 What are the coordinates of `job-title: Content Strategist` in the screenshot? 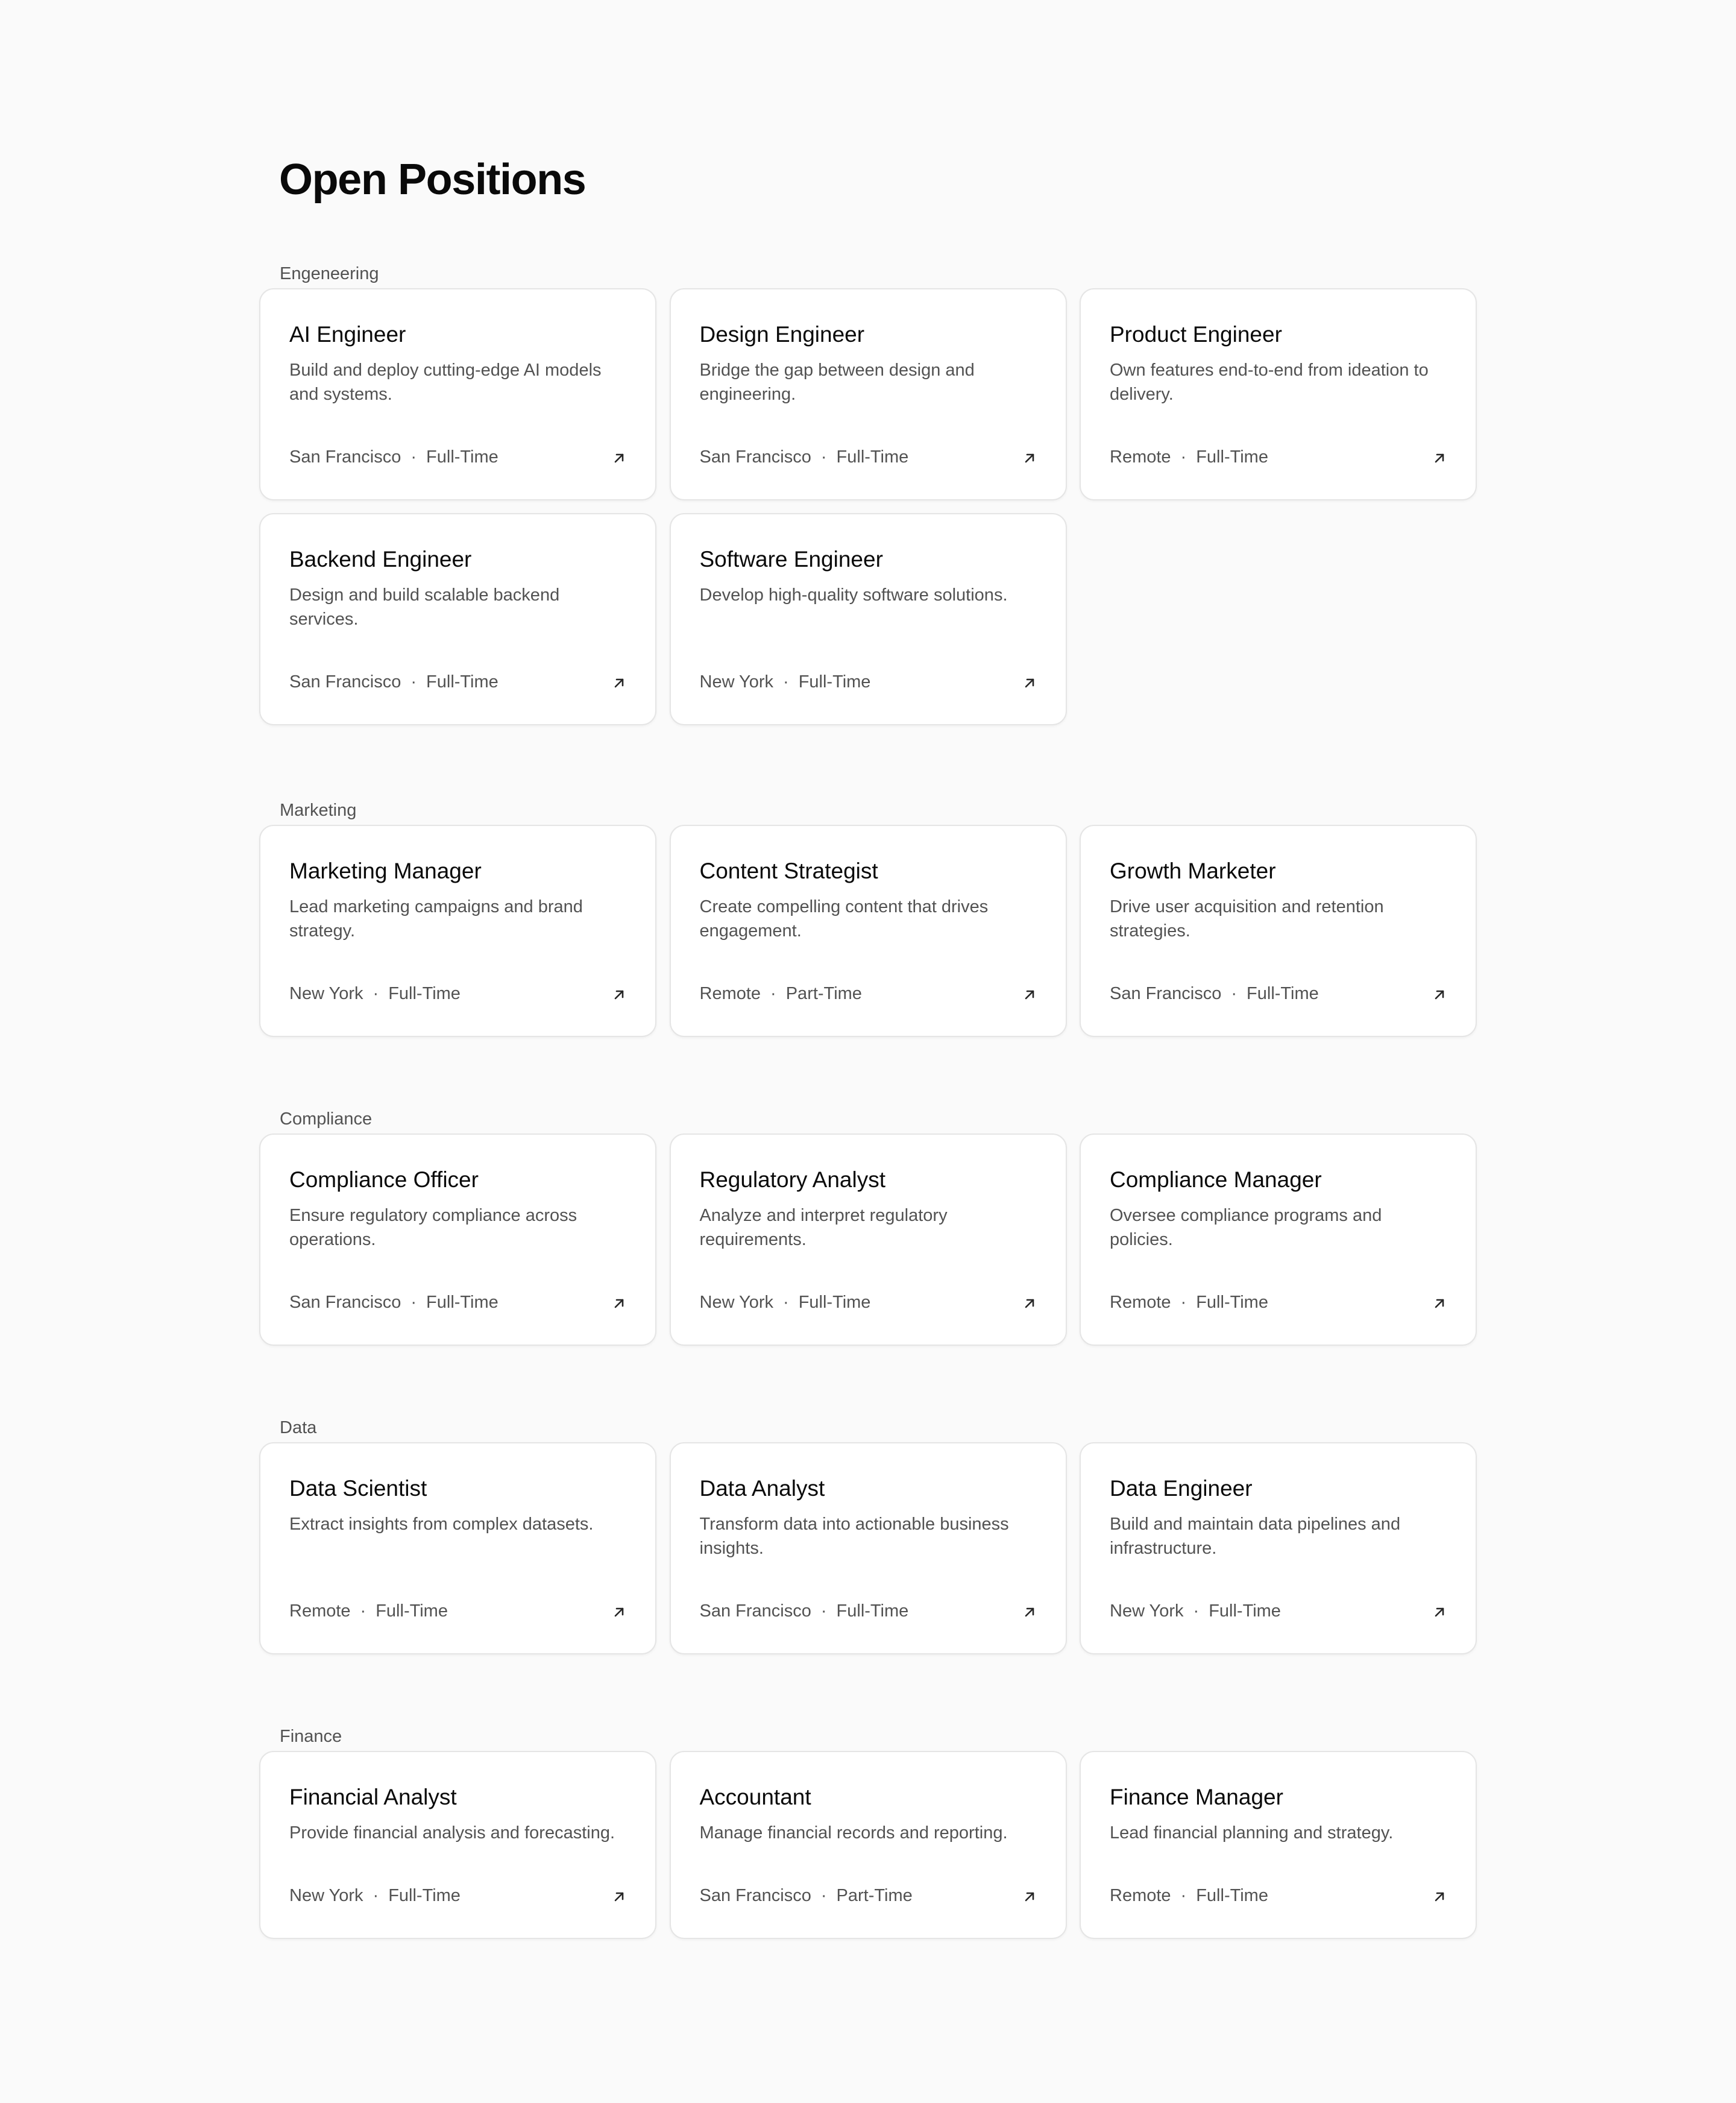 It's located at (788, 871).